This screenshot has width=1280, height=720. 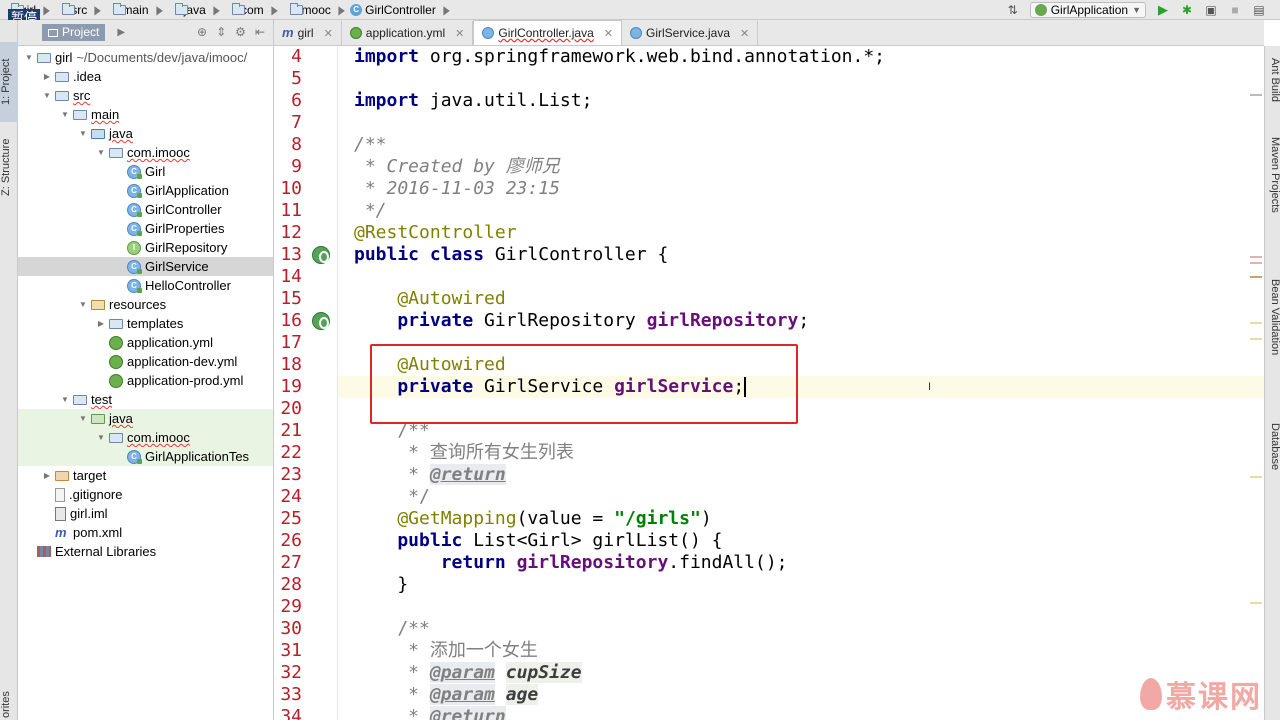 What do you see at coordinates (571, 562) in the screenshot?
I see `code-line: return girlRepository.findAll();` at bounding box center [571, 562].